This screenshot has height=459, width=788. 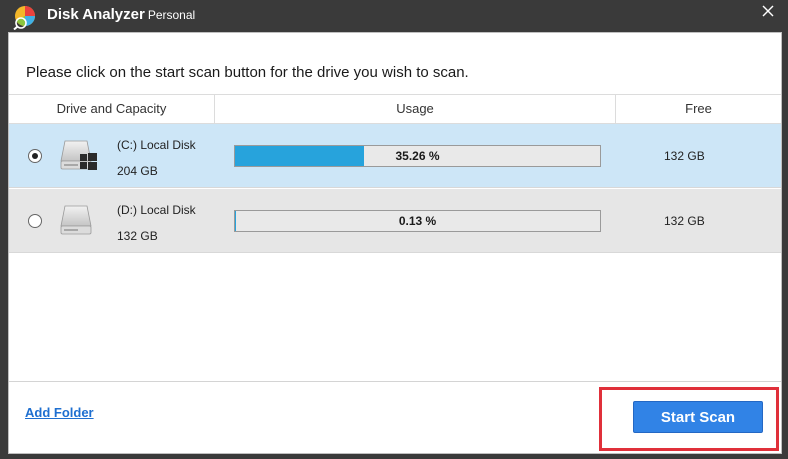 I want to click on drive-c-usage-bar: 35.26 %, so click(x=417, y=156).